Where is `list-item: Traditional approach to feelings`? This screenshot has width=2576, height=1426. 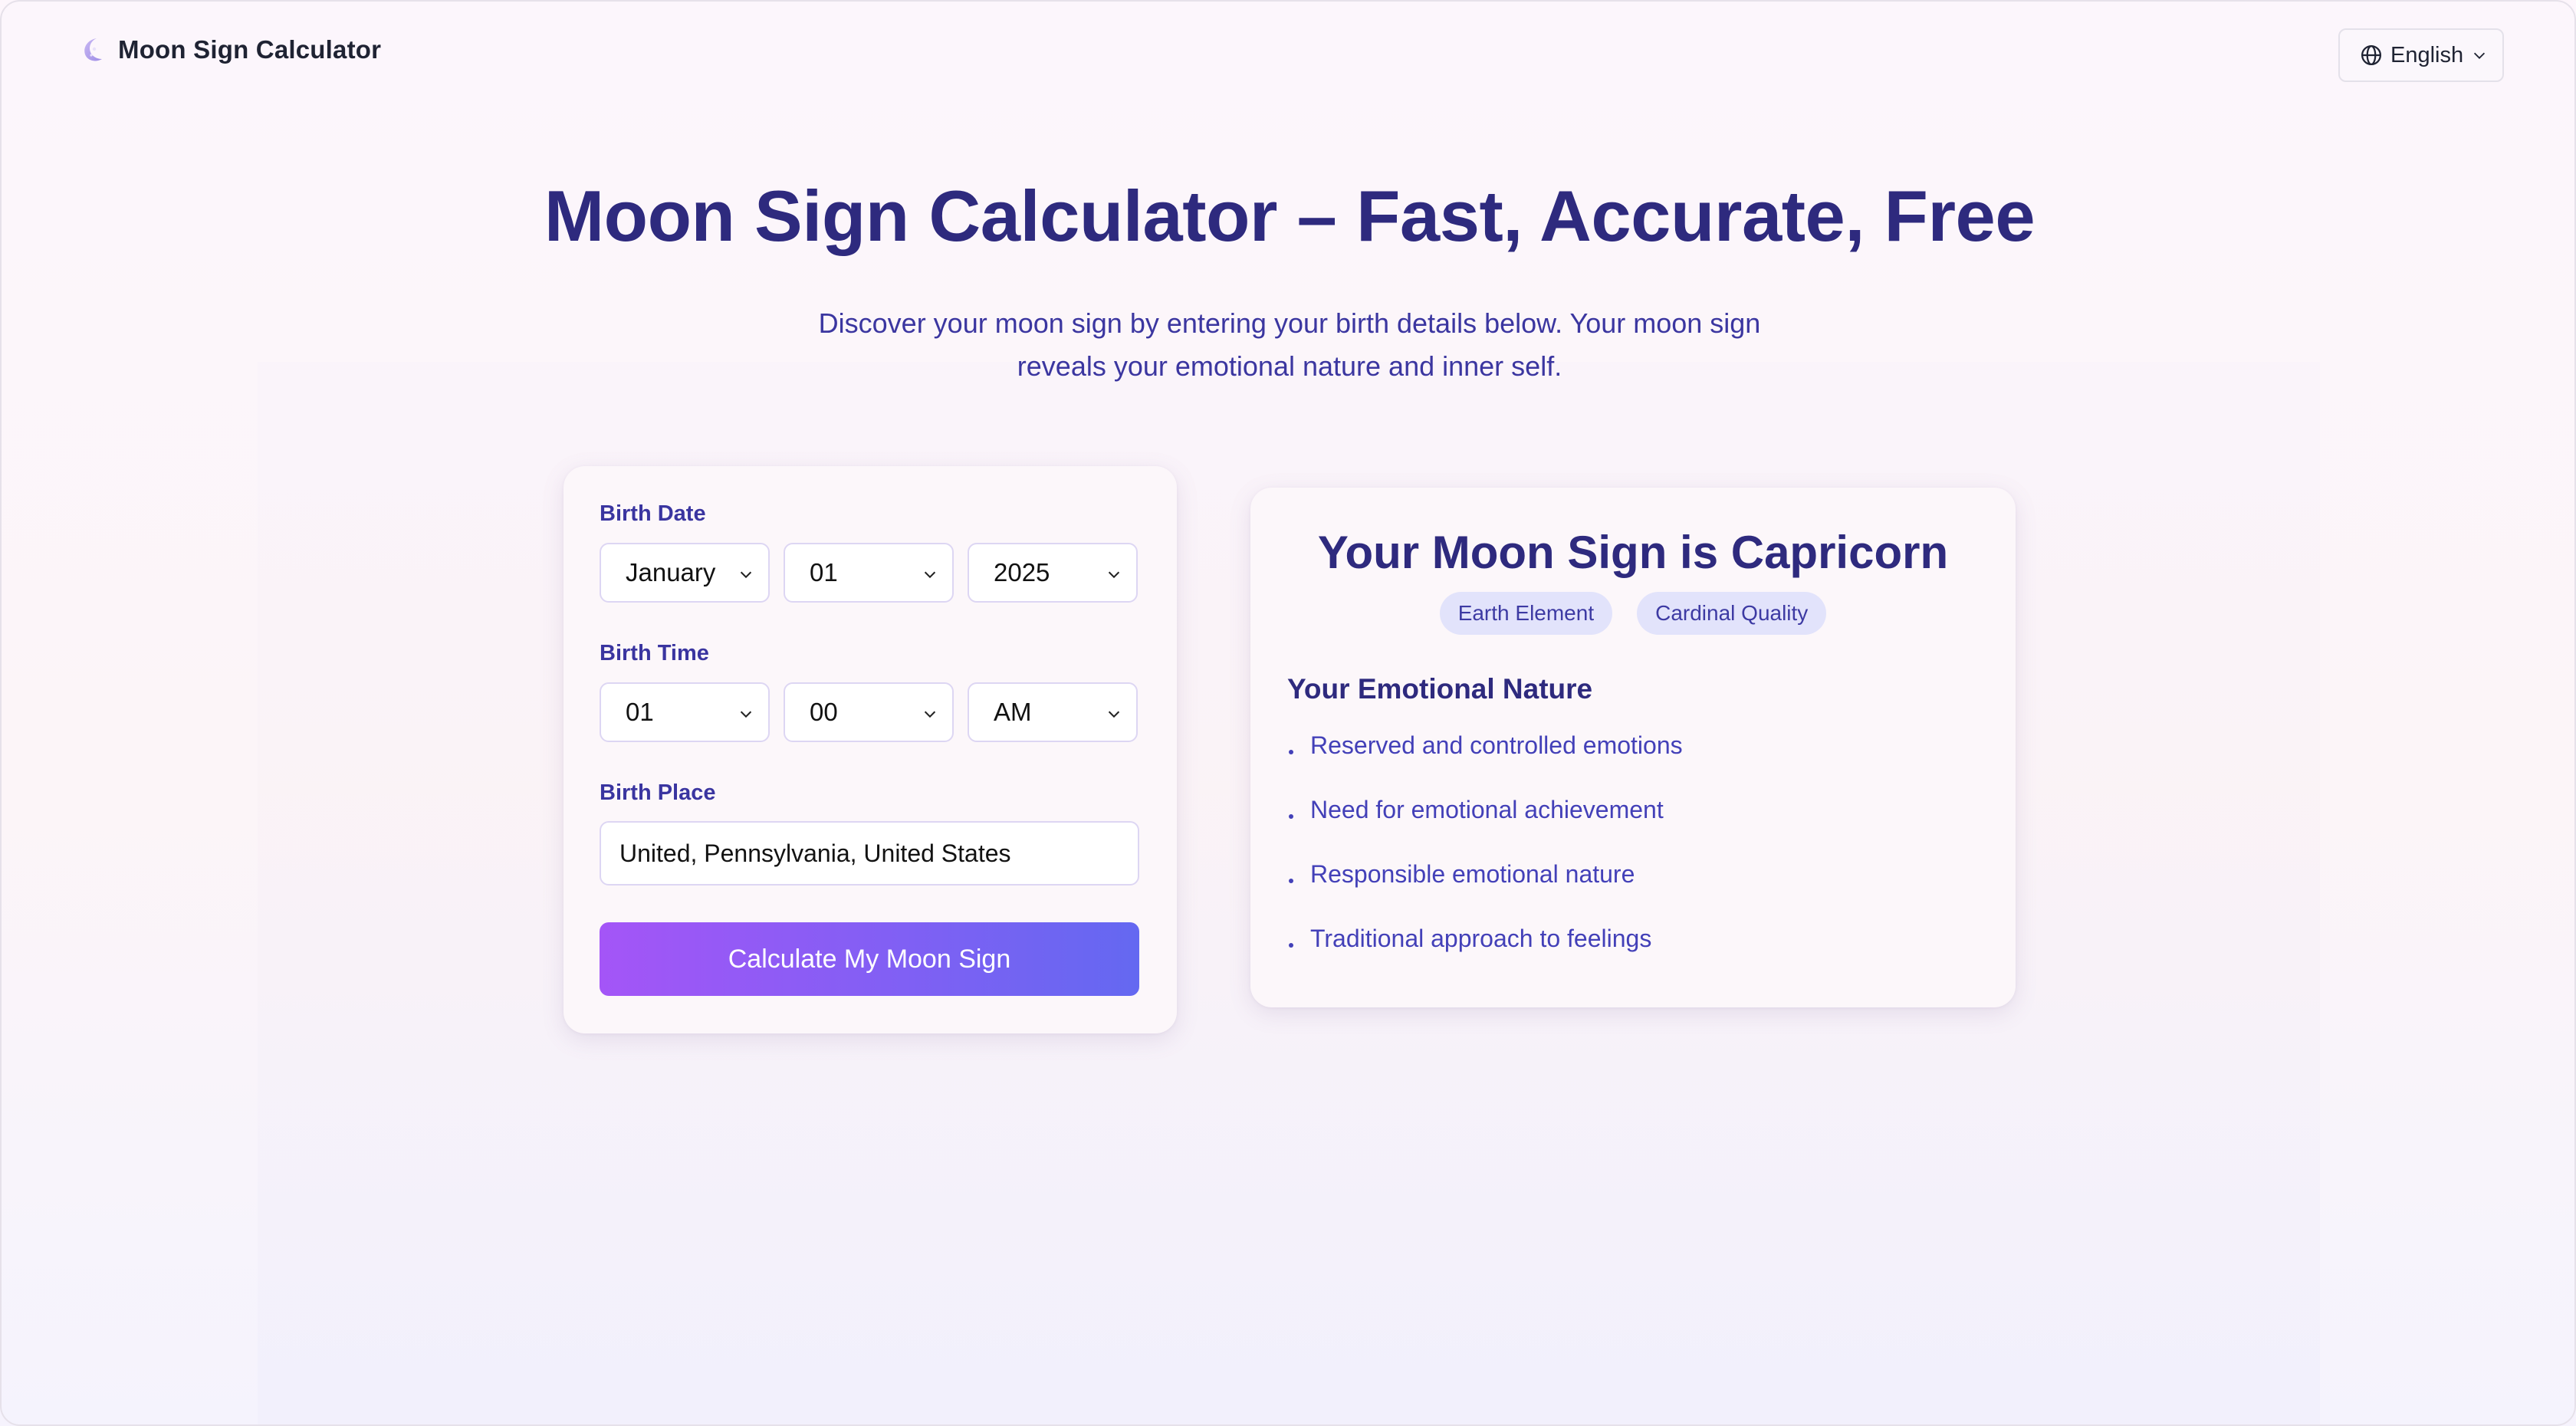
list-item: Traditional approach to feelings is located at coordinates (1485, 957).